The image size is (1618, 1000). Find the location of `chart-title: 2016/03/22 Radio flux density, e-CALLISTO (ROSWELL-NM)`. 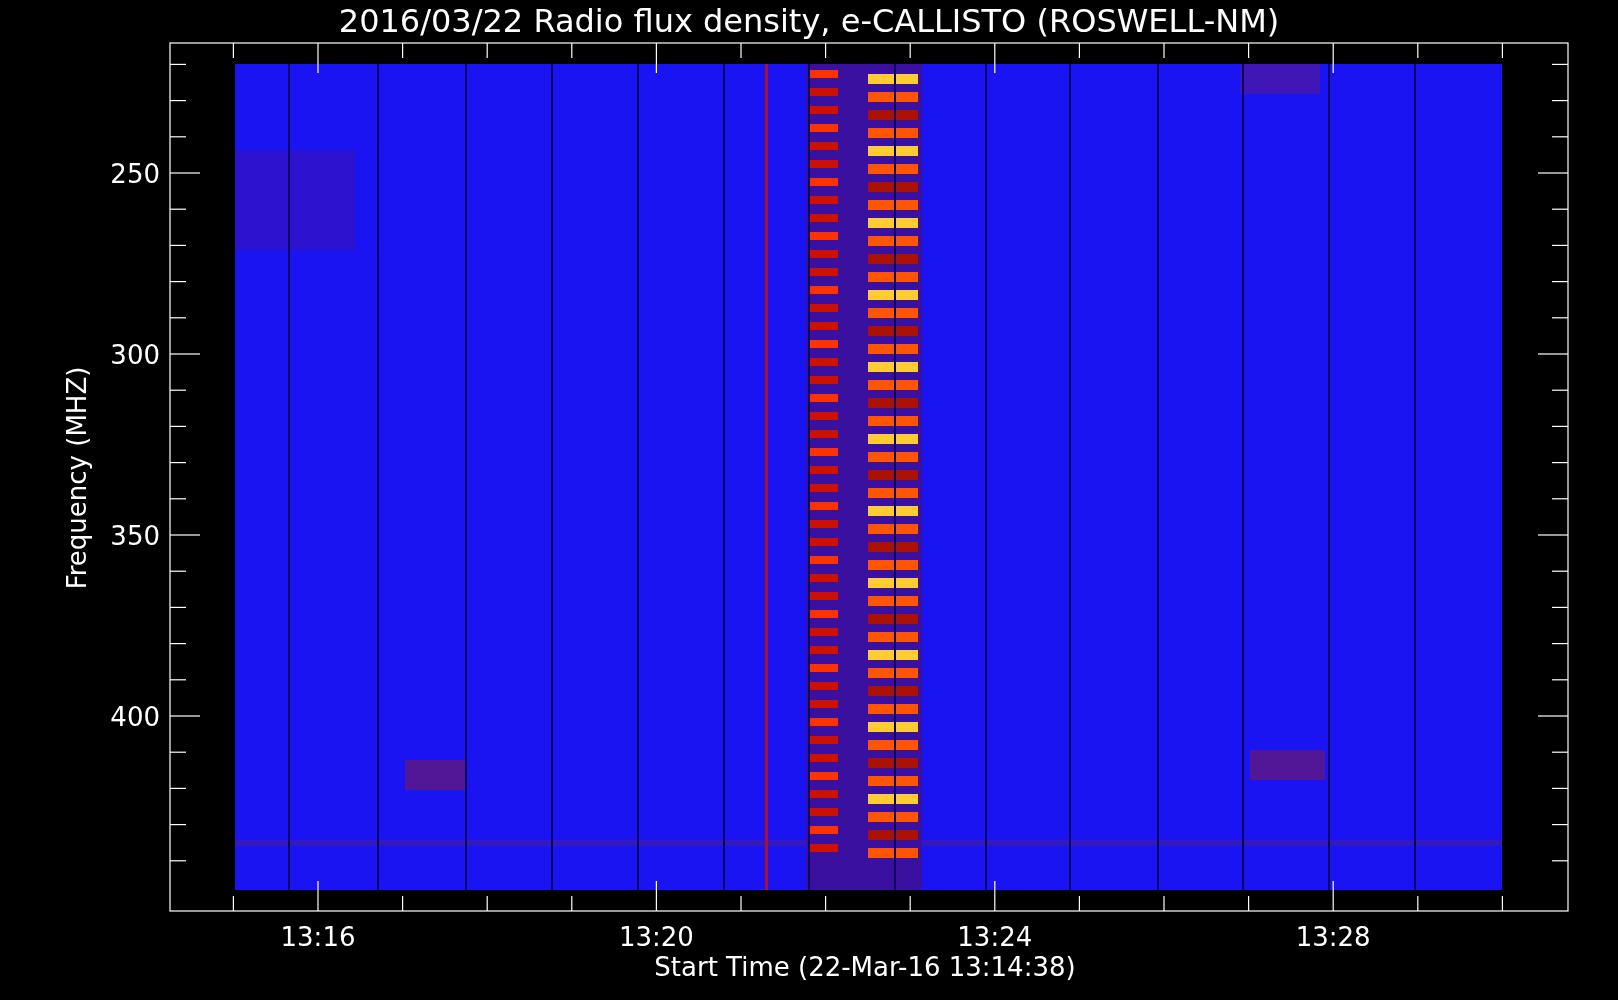

chart-title: 2016/03/22 Radio flux density, e-CALLISTO (ROSWELL-NM) is located at coordinates (809, 21).